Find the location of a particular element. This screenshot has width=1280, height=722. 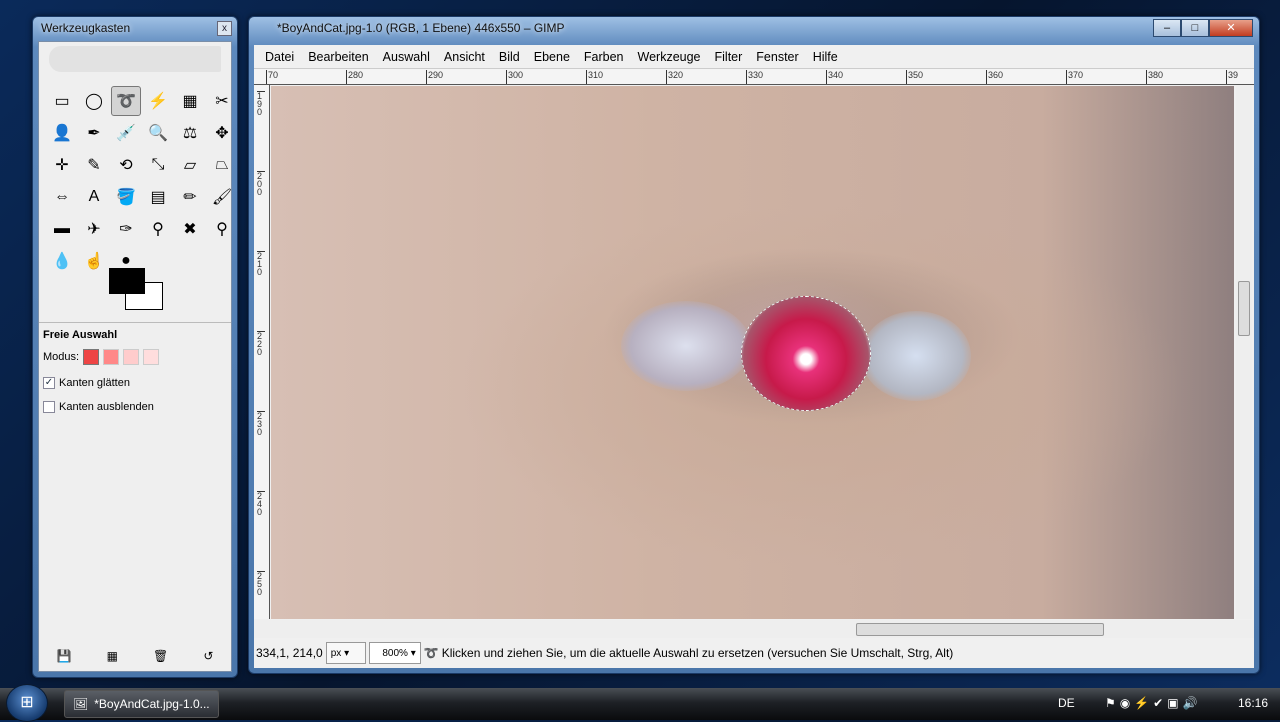

tool-smudge: ☝ is located at coordinates (94, 261).